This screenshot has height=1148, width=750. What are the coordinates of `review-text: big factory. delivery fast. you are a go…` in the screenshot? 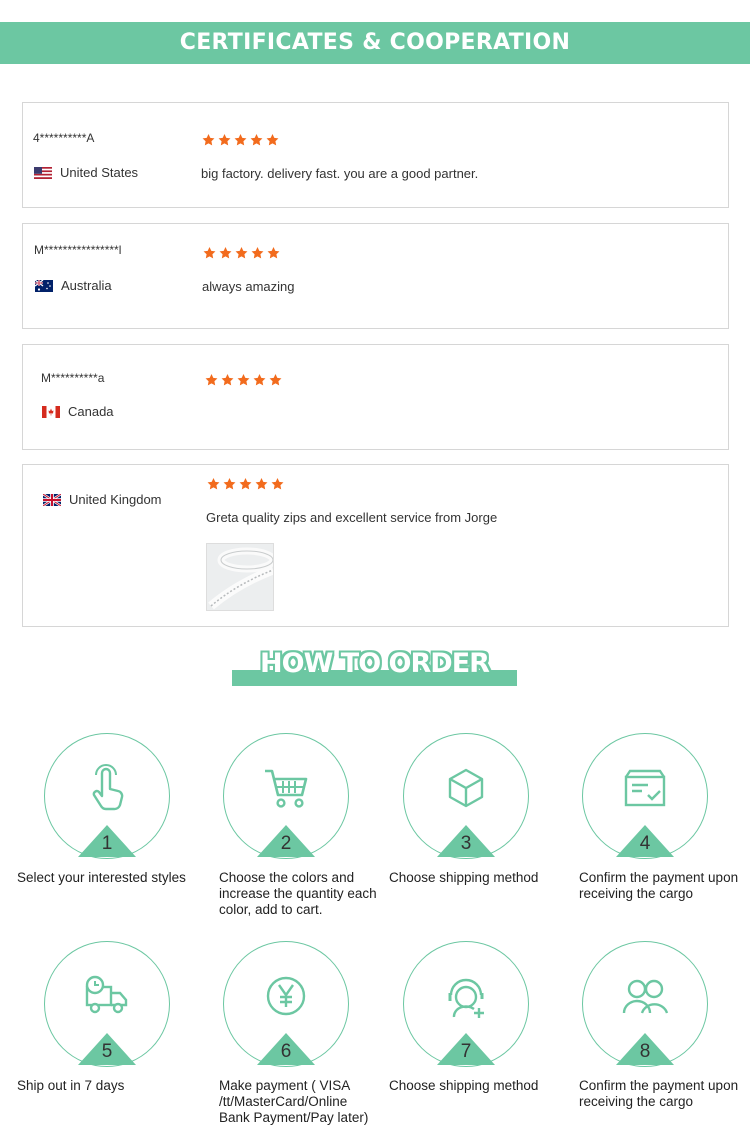 It's located at (340, 173).